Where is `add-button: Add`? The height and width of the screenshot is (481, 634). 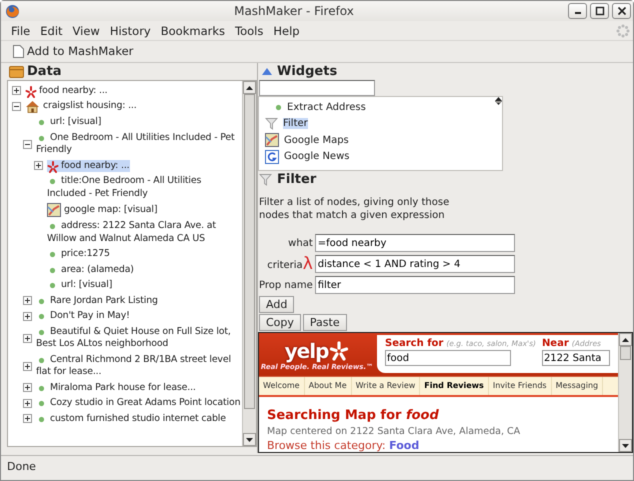
add-button: Add is located at coordinates (276, 304).